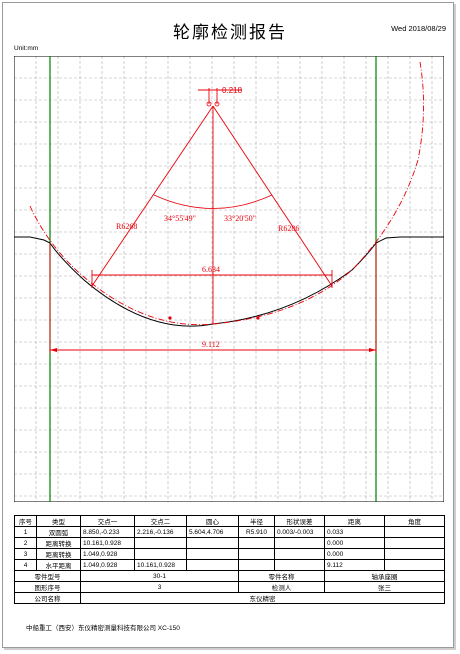  I want to click on table-header-row: 序号 类型 交点一 交点二 圆心 半径 形状误差 距离 角度, so click(229, 521).